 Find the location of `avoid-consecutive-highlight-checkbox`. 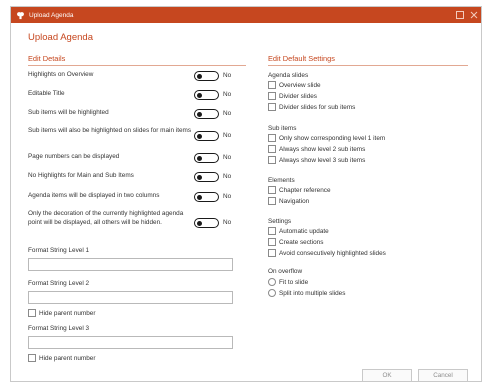

avoid-consecutive-highlight-checkbox is located at coordinates (272, 253).